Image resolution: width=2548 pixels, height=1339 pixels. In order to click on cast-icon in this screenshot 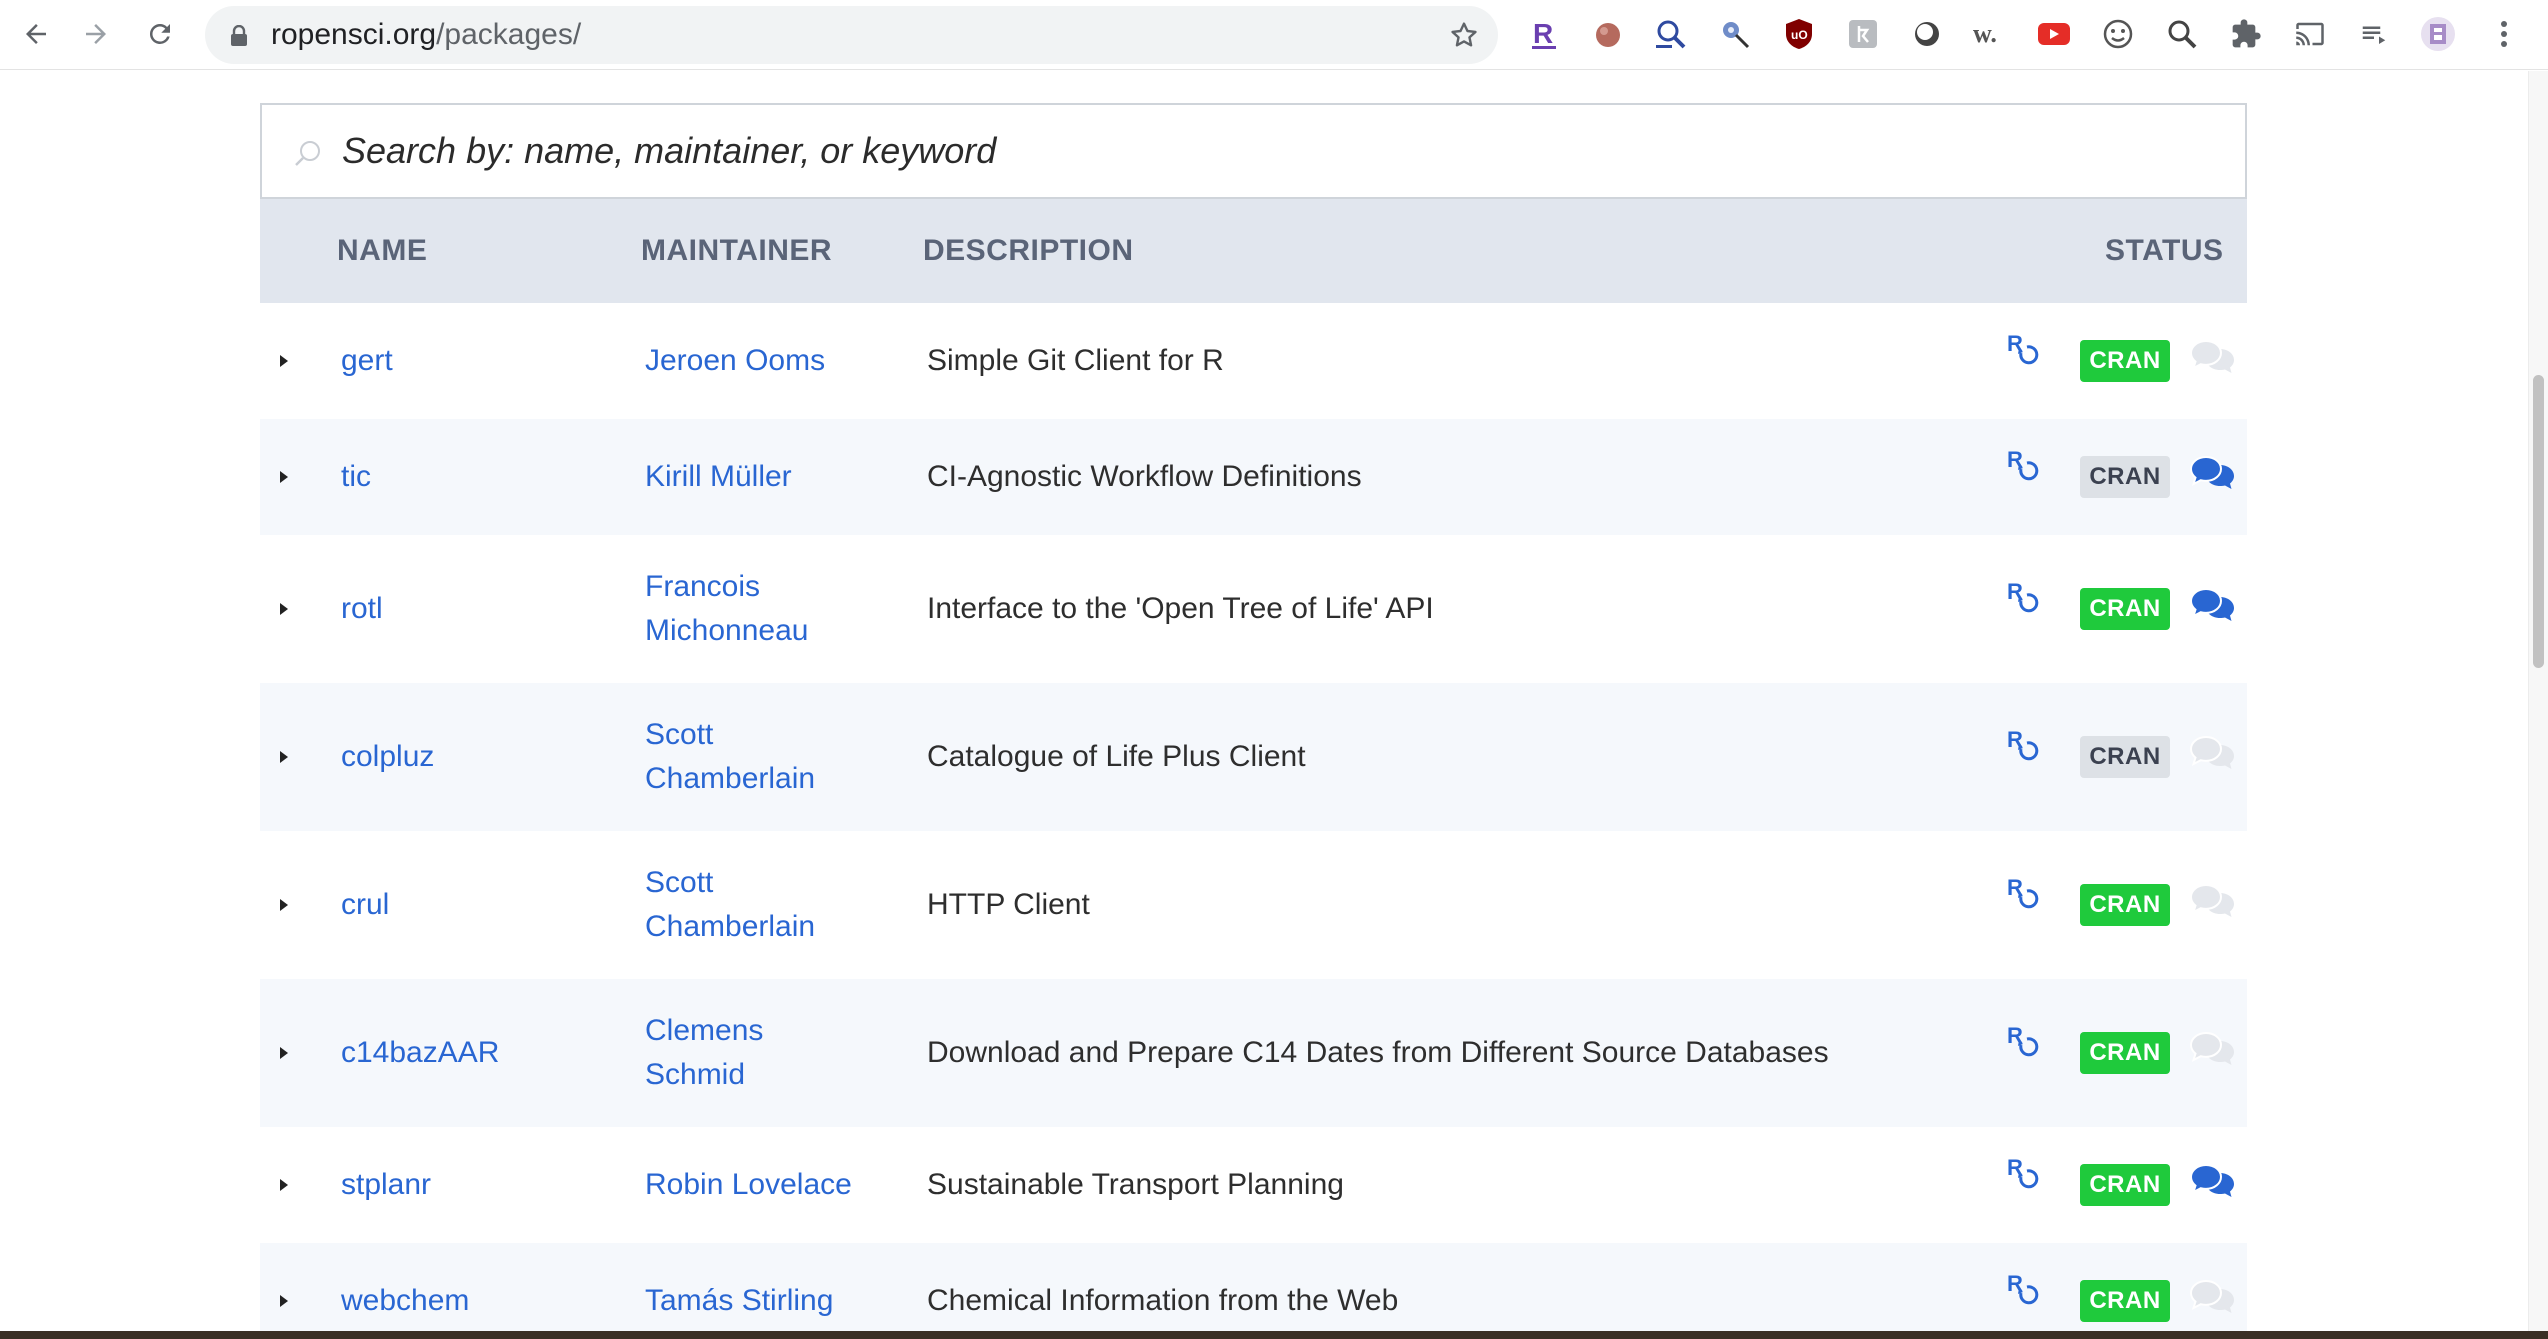, I will do `click(2310, 34)`.